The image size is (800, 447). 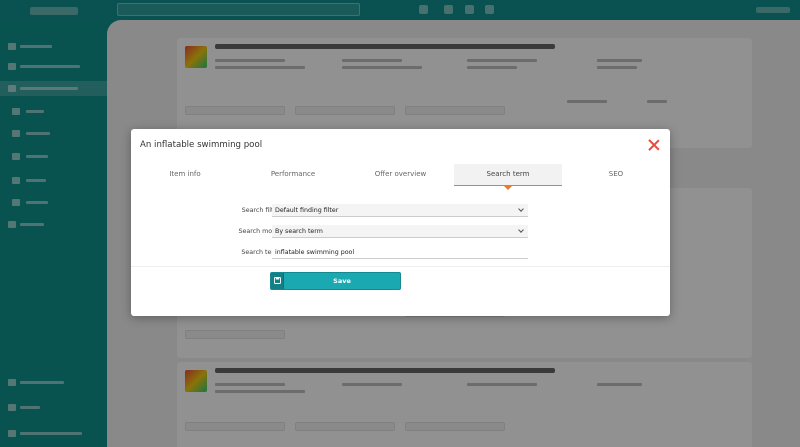 I want to click on search-term-value: inflatable swimming pool, so click(x=315, y=252).